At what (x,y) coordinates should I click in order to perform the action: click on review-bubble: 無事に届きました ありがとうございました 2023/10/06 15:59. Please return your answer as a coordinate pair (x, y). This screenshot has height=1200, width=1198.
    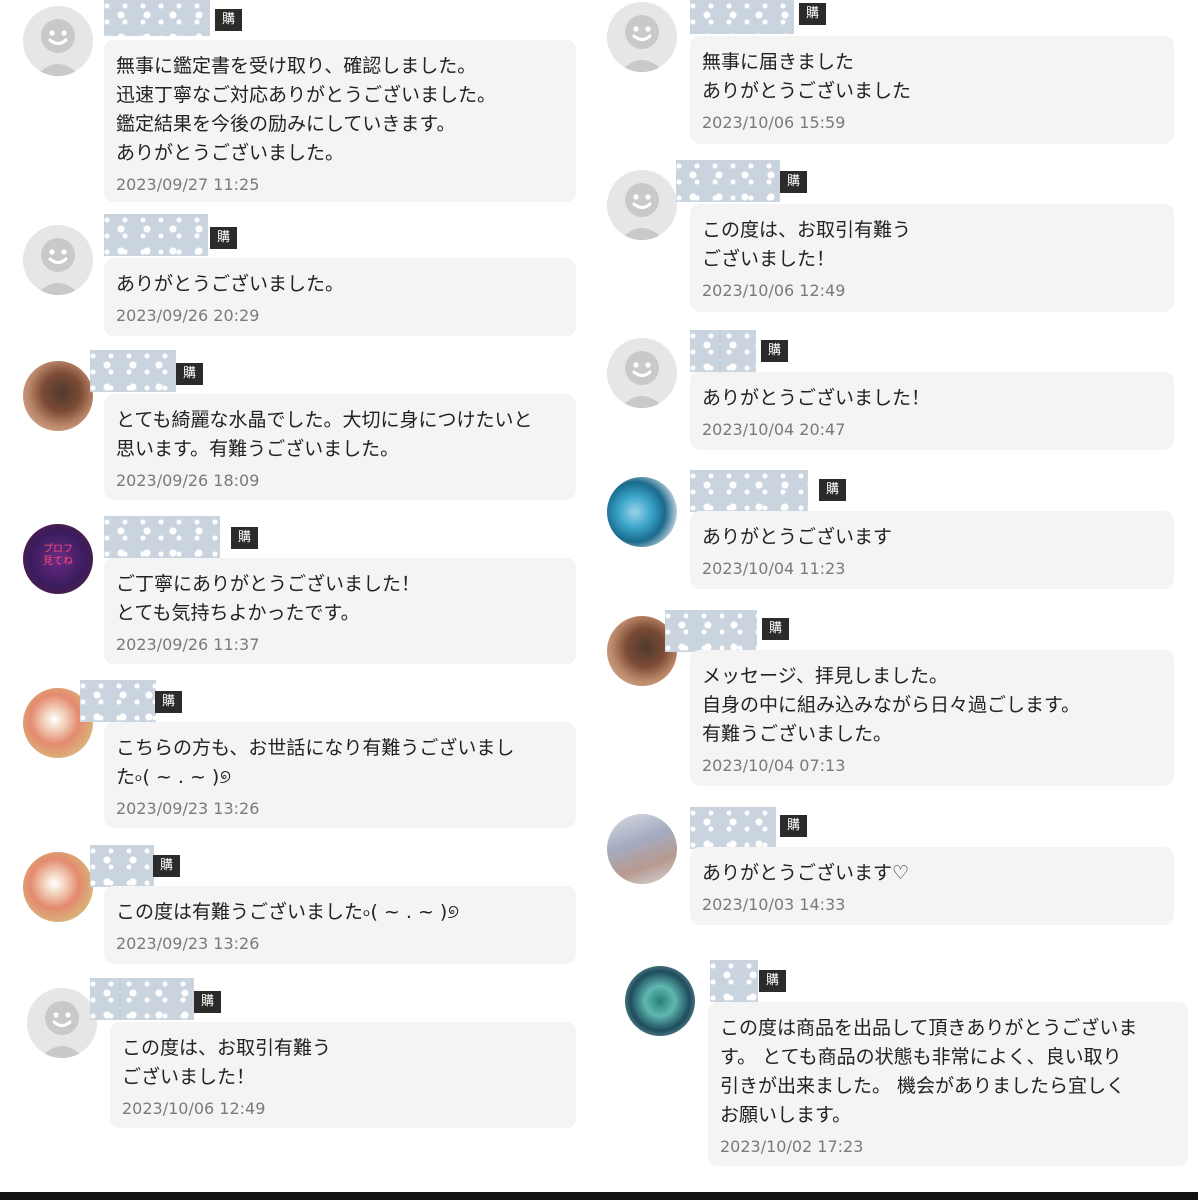
    Looking at the image, I should click on (932, 90).